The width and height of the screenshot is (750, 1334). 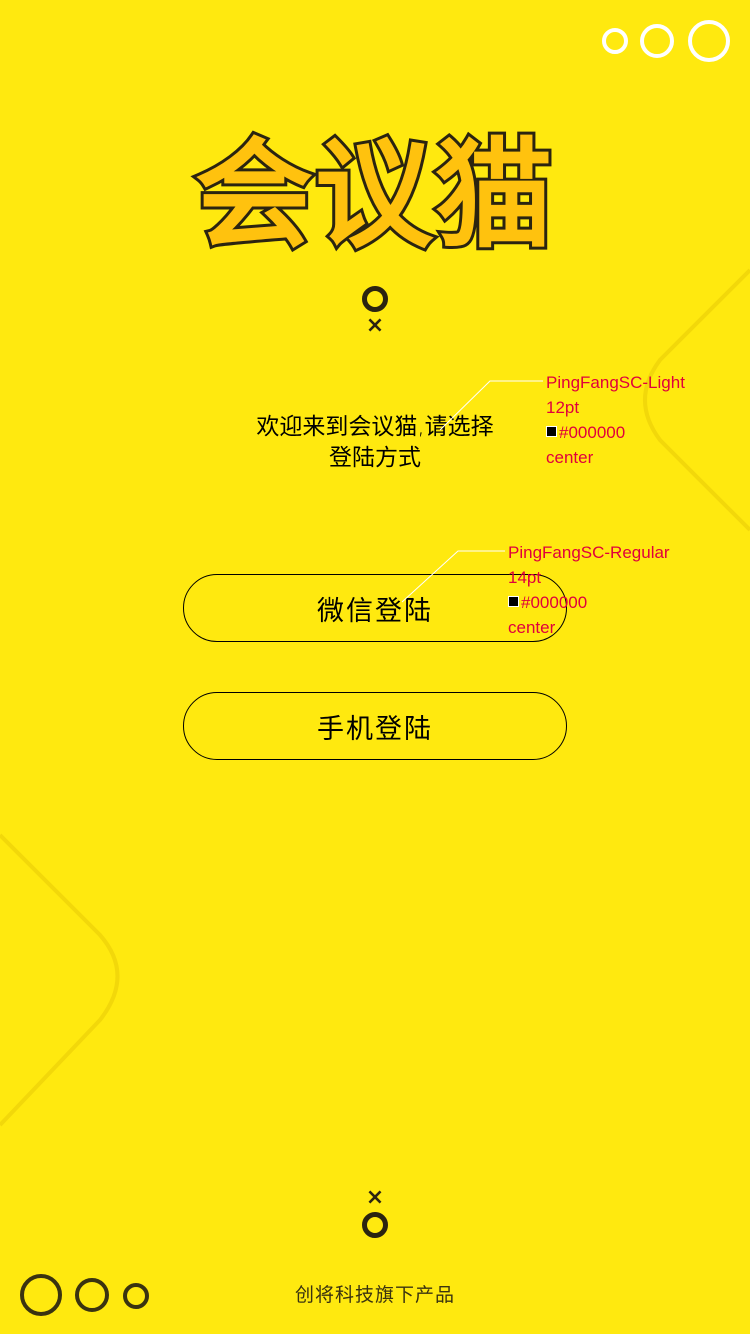 I want to click on annotation-size: 12pt, so click(x=563, y=407).